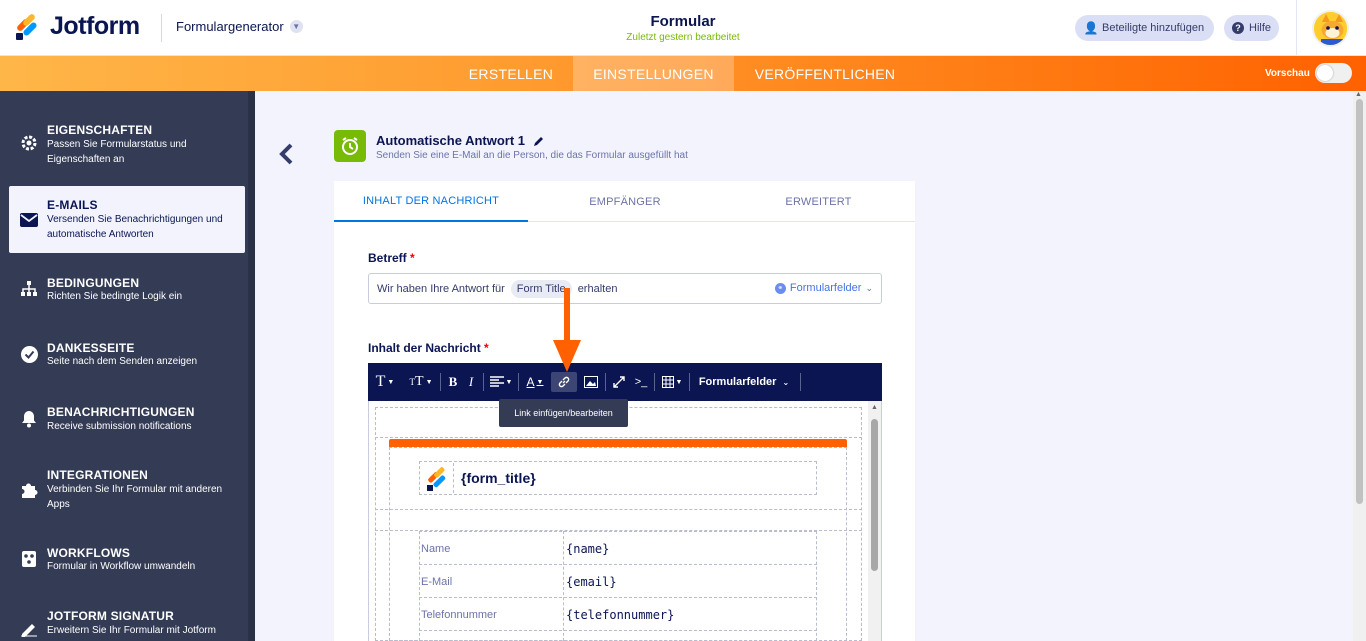 The height and width of the screenshot is (641, 1366). Describe the element at coordinates (127, 562) in the screenshot. I see `sidebar-item-workflows: WORKFLOWS Formular in Workflow umwandeln` at that location.